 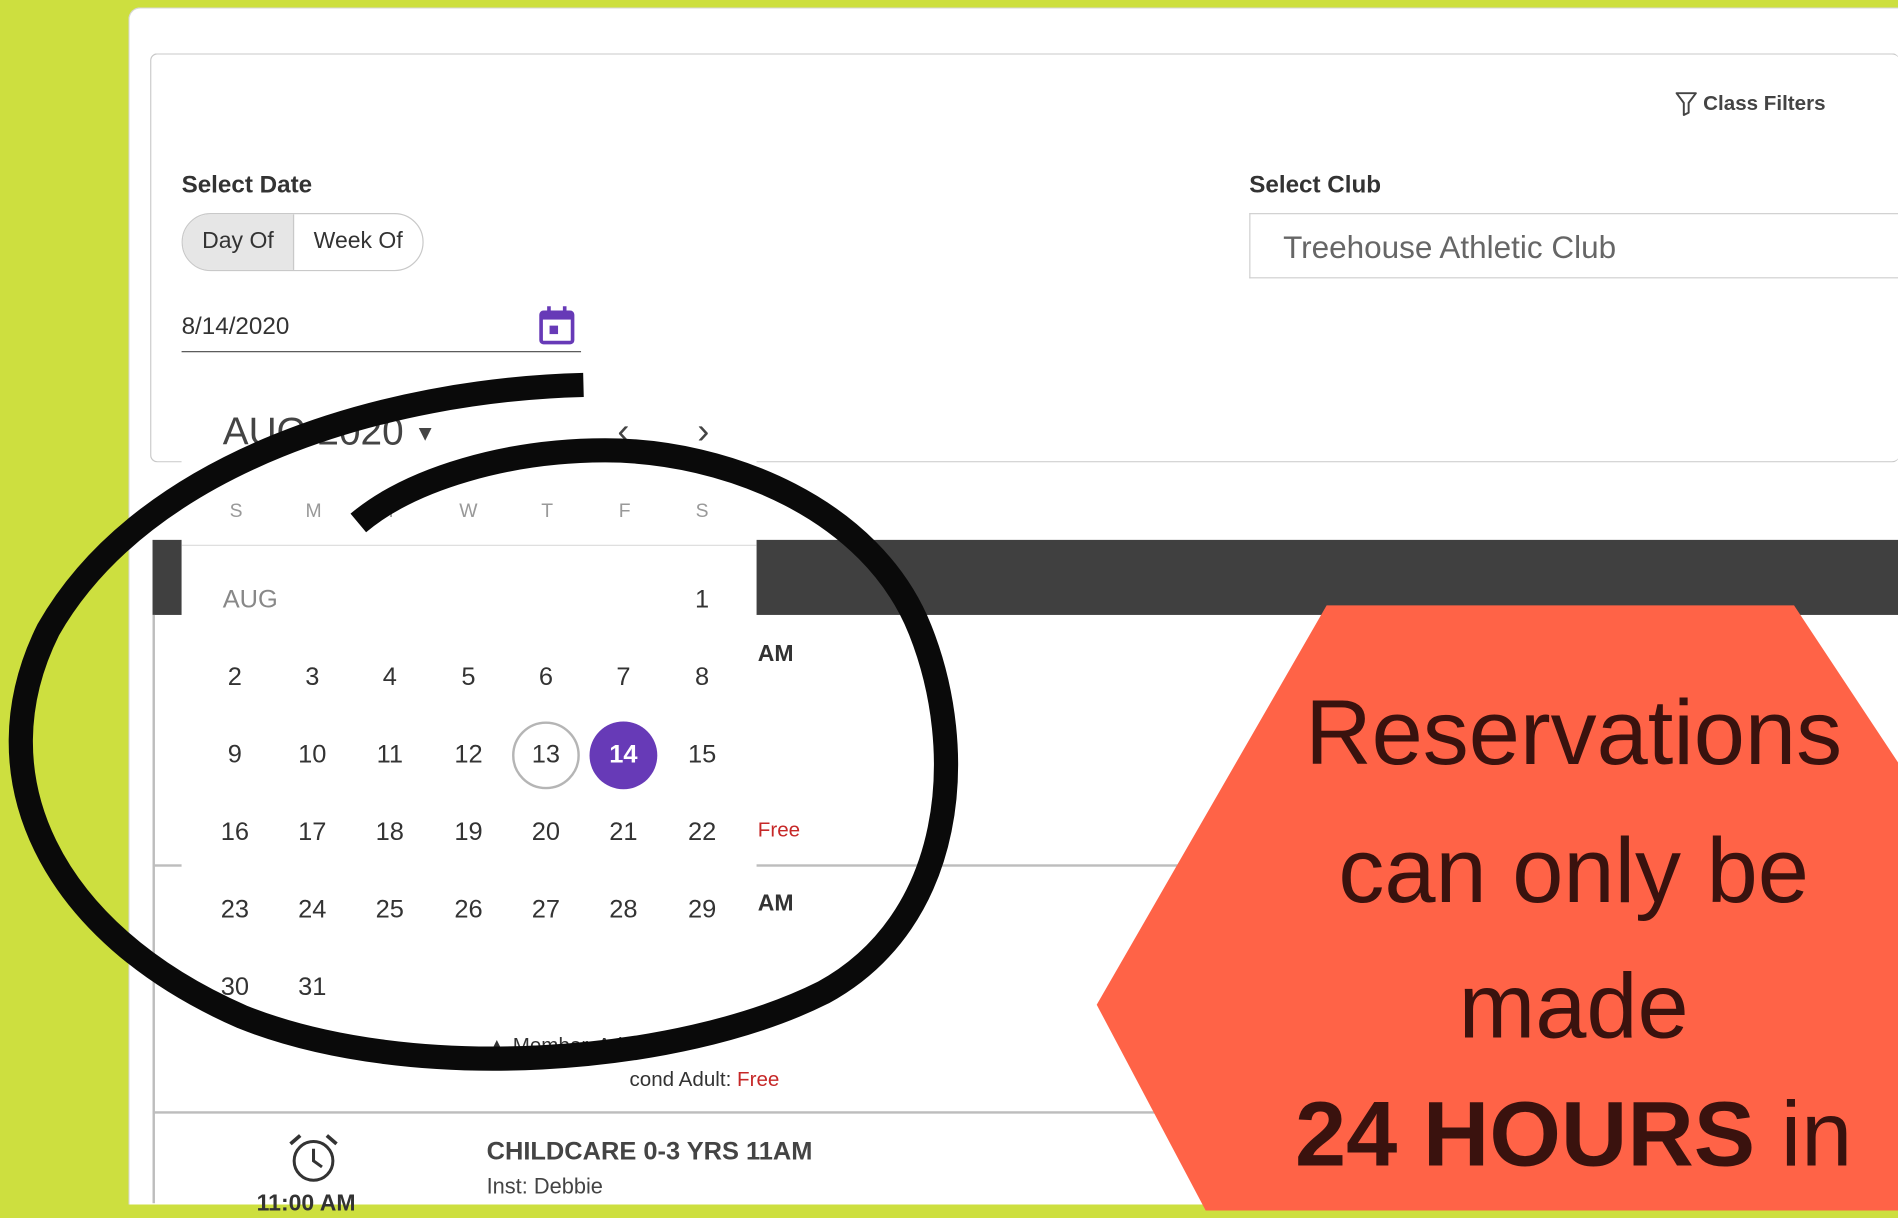 What do you see at coordinates (381, 329) in the screenshot?
I see `date-input: 8/14/2020` at bounding box center [381, 329].